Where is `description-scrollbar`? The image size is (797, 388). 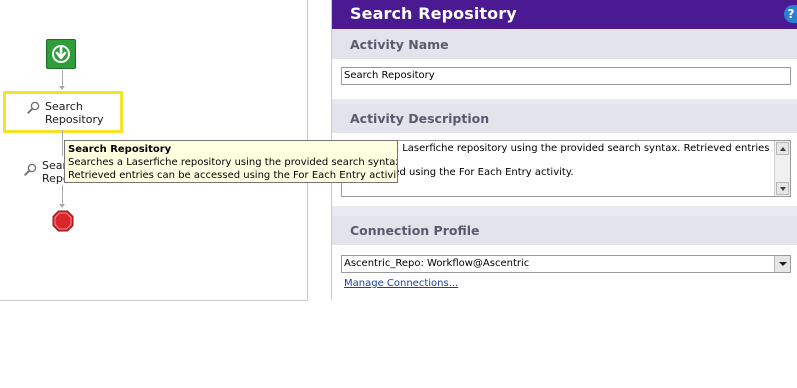 description-scrollbar is located at coordinates (782, 168).